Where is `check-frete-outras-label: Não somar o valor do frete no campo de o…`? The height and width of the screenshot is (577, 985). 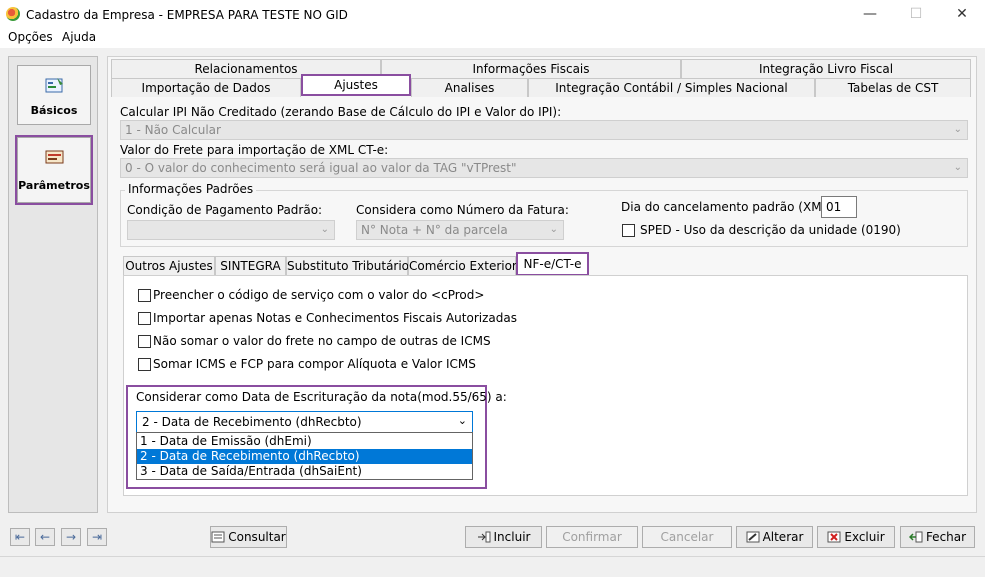
check-frete-outras-label: Não somar o valor do frete no campo de o… is located at coordinates (322, 341).